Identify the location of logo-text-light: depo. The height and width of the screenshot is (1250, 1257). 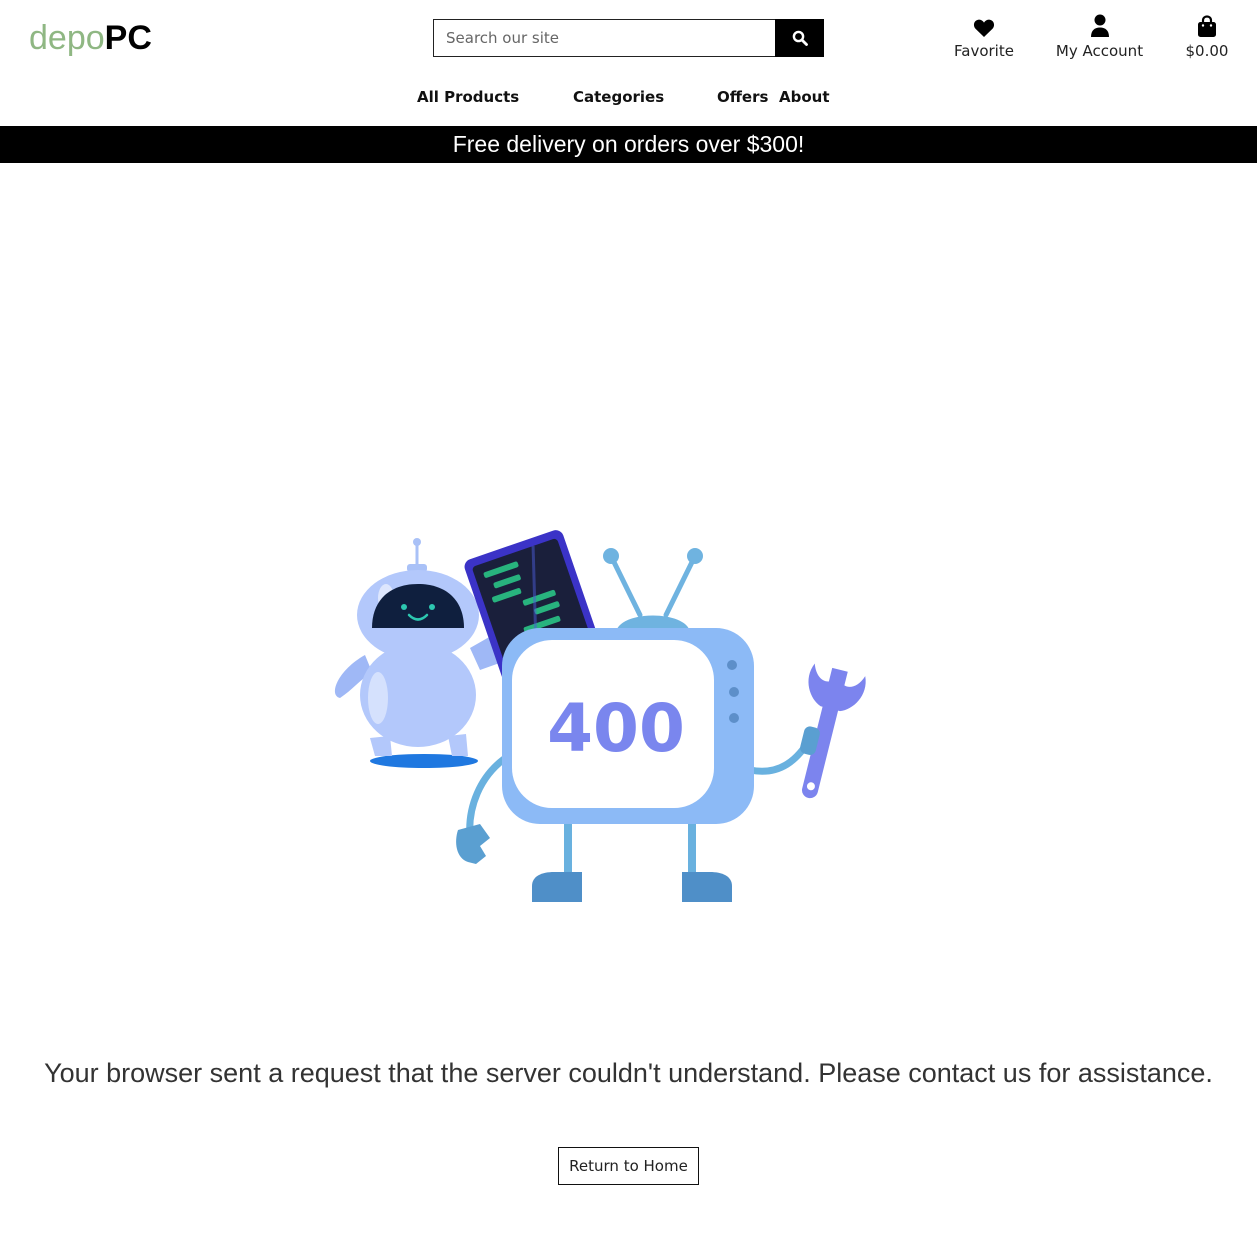
(67, 38).